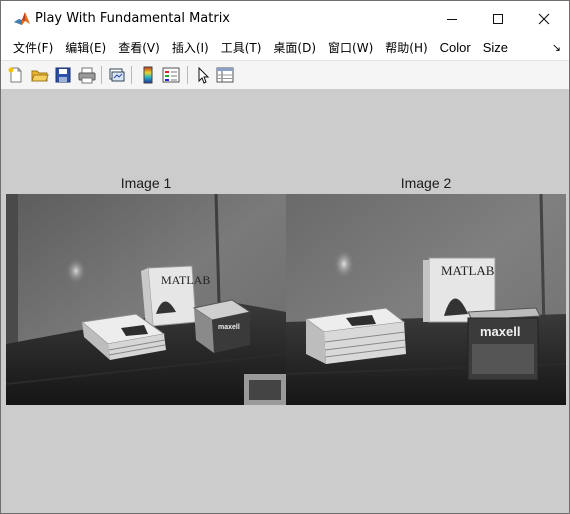 The height and width of the screenshot is (514, 570). What do you see at coordinates (33, 48) in the screenshot?
I see `menu-file: 文件(F)` at bounding box center [33, 48].